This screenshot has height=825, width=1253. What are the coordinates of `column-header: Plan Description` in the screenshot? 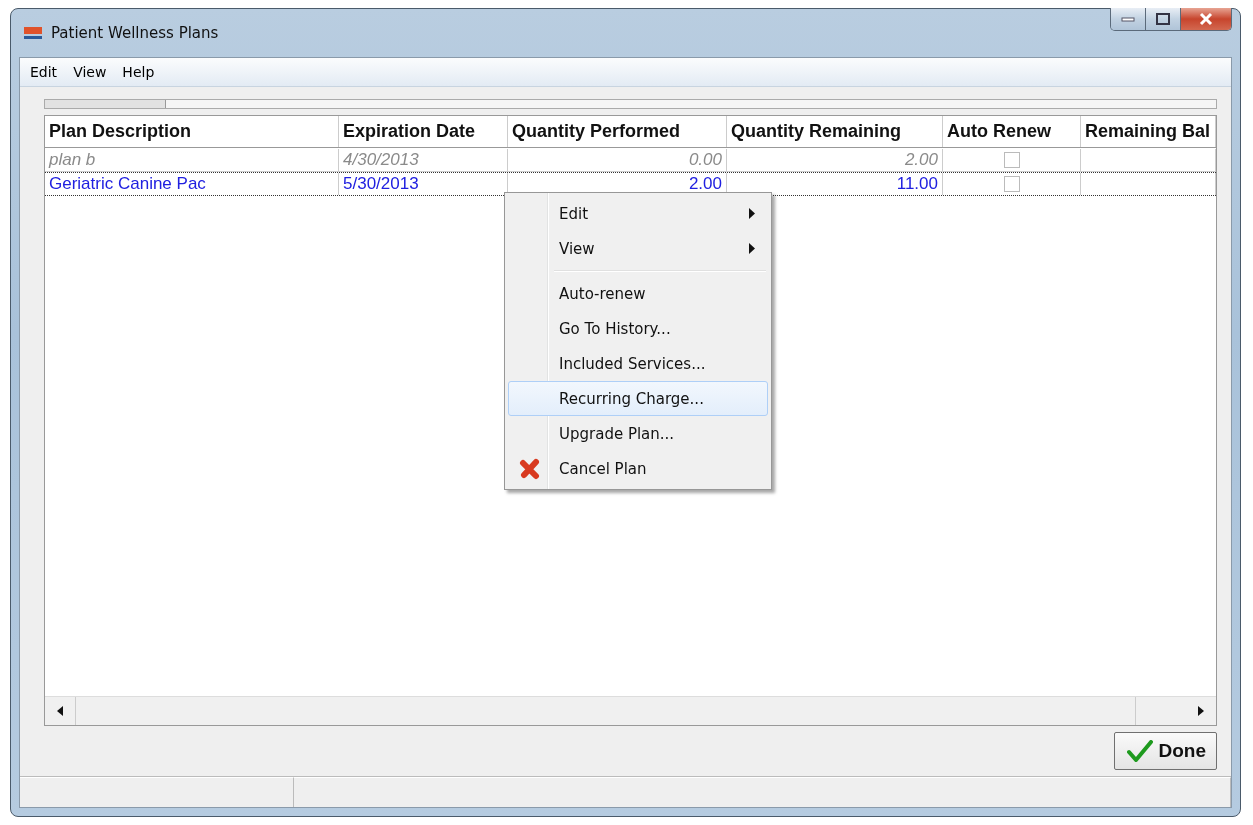 It's located at (192, 131).